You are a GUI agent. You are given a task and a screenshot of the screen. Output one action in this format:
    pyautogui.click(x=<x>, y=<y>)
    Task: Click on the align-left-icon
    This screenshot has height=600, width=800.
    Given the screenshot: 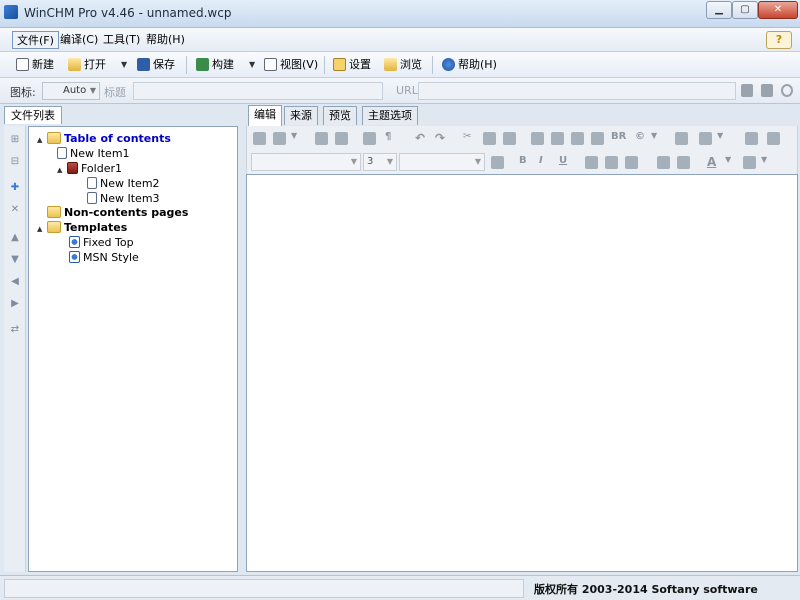 What is the action you would take?
    pyautogui.click(x=591, y=162)
    